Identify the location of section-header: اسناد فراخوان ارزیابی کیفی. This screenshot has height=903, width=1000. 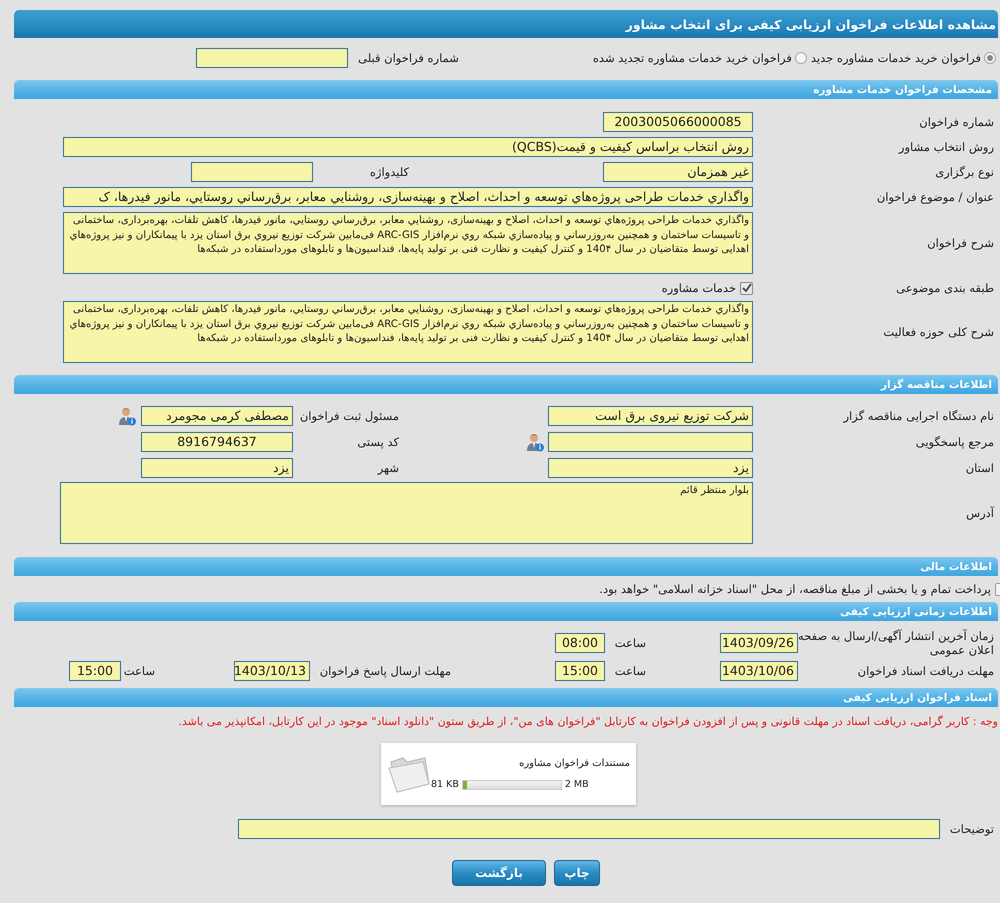
(506, 697).